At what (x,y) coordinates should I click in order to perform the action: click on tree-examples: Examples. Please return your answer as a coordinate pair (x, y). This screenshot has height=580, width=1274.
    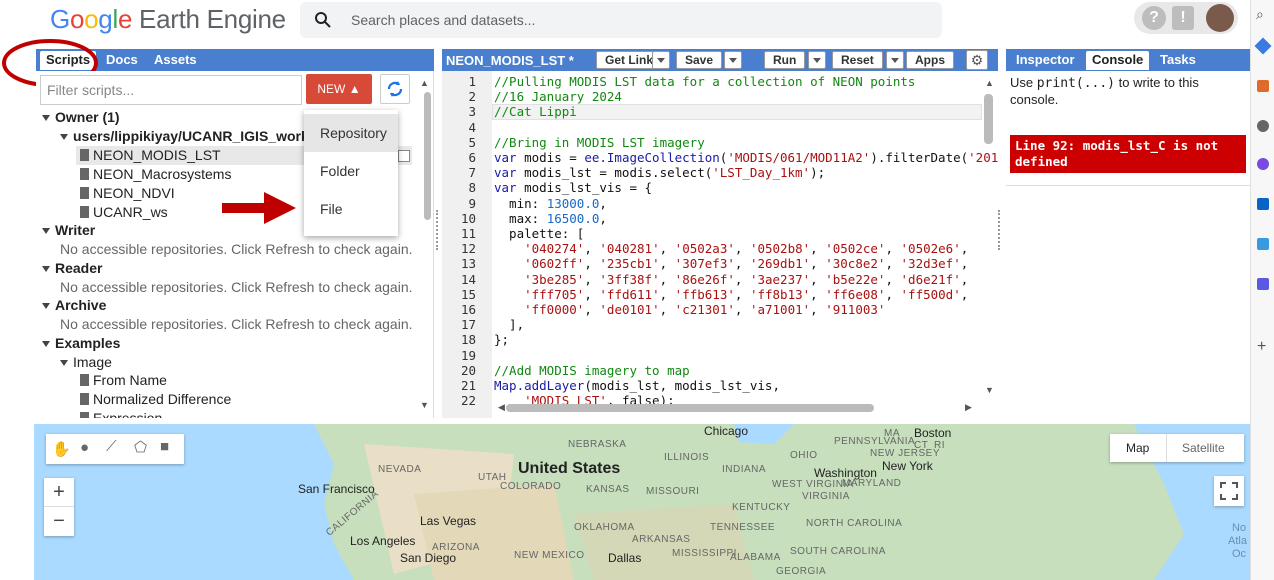
    Looking at the image, I should click on (81, 343).